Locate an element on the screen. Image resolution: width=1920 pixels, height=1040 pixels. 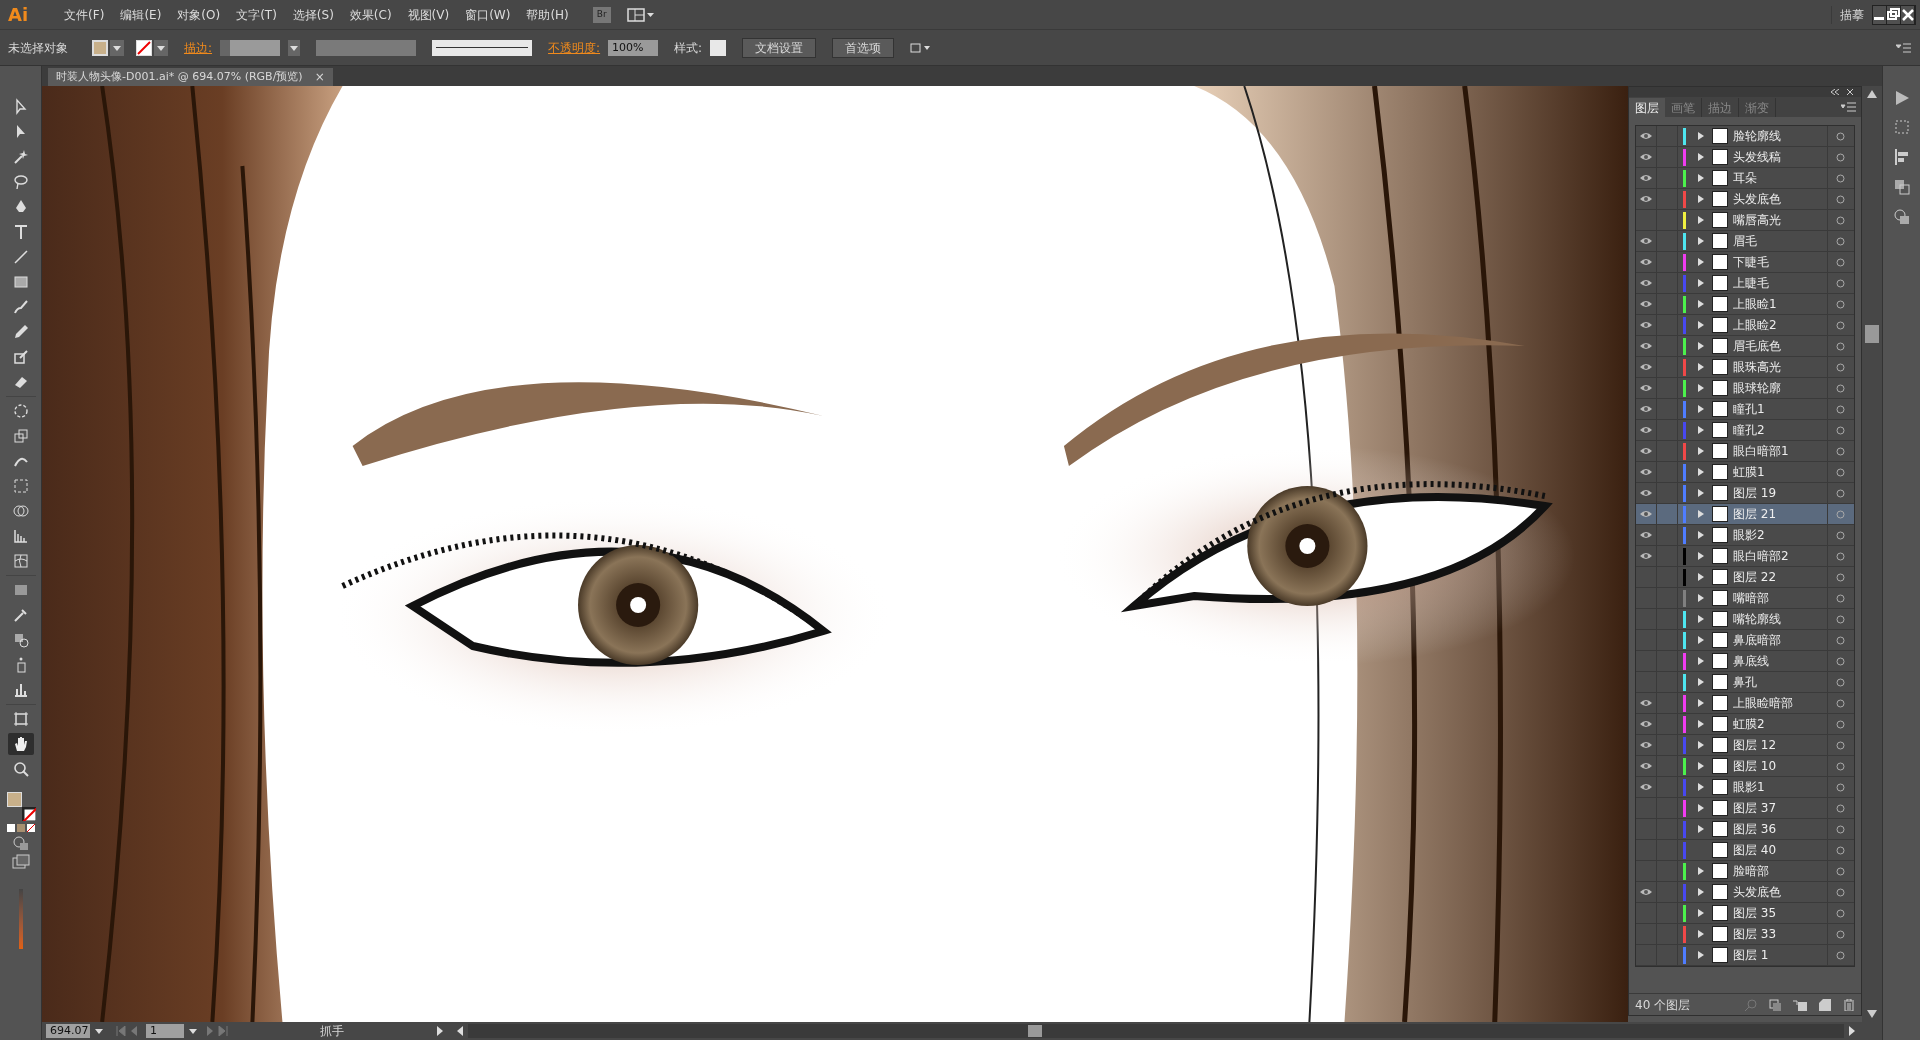
layer-row: 脸暗部 is located at coordinates (1745, 871).